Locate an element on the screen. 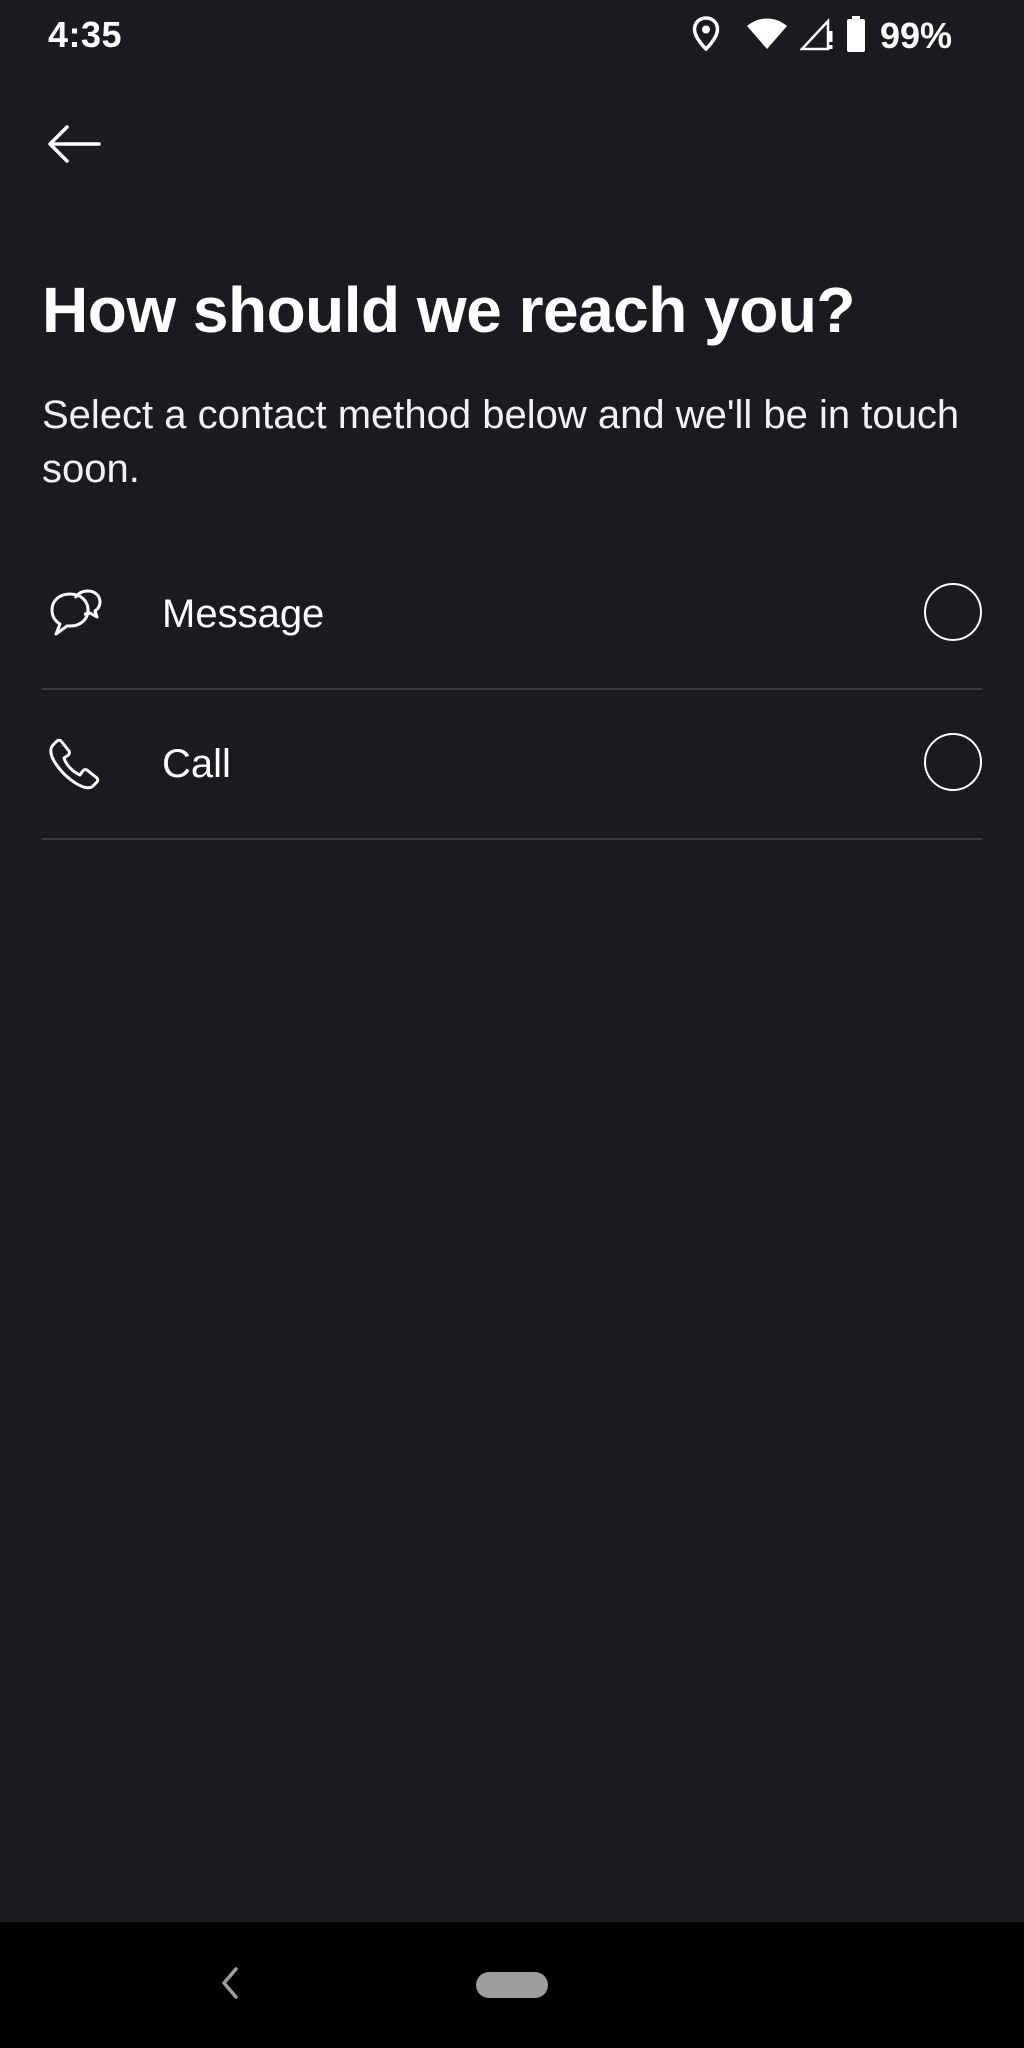  chat-bubbles-icon is located at coordinates (75, 614).